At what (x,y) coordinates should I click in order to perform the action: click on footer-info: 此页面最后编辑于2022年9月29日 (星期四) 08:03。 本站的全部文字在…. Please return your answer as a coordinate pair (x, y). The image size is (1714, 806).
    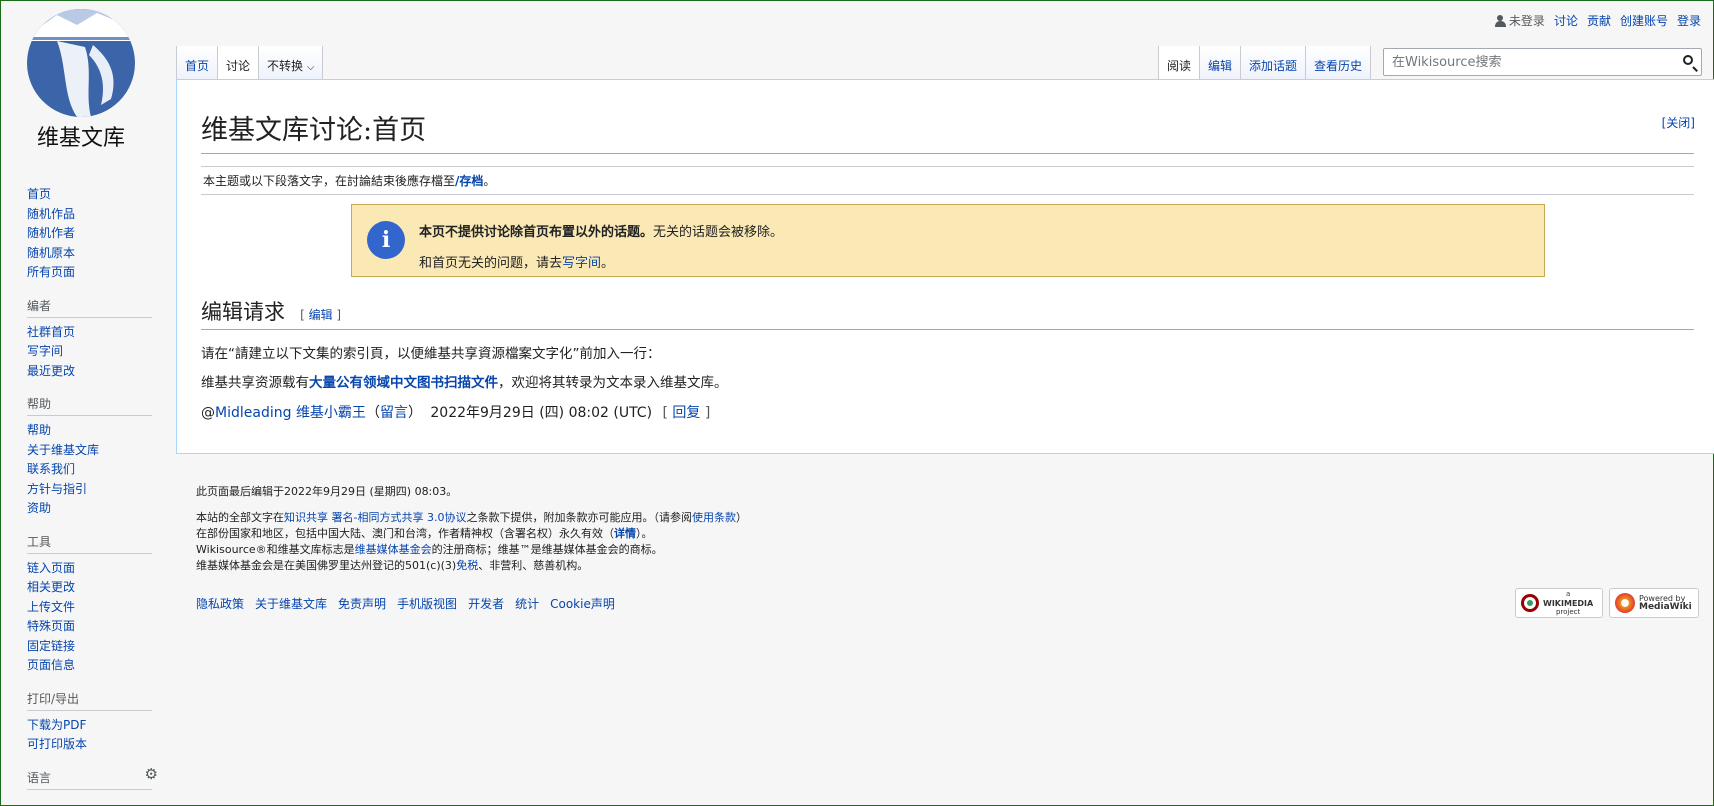
    Looking at the image, I should click on (471, 528).